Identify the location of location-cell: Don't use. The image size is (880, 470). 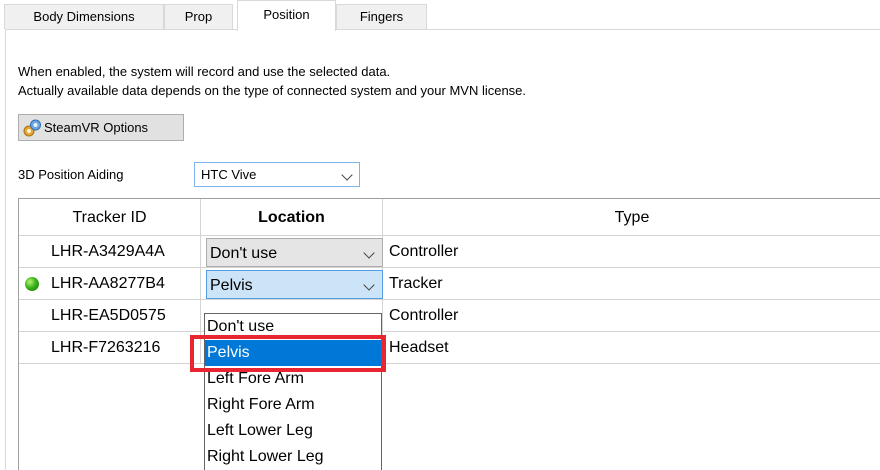
(292, 252).